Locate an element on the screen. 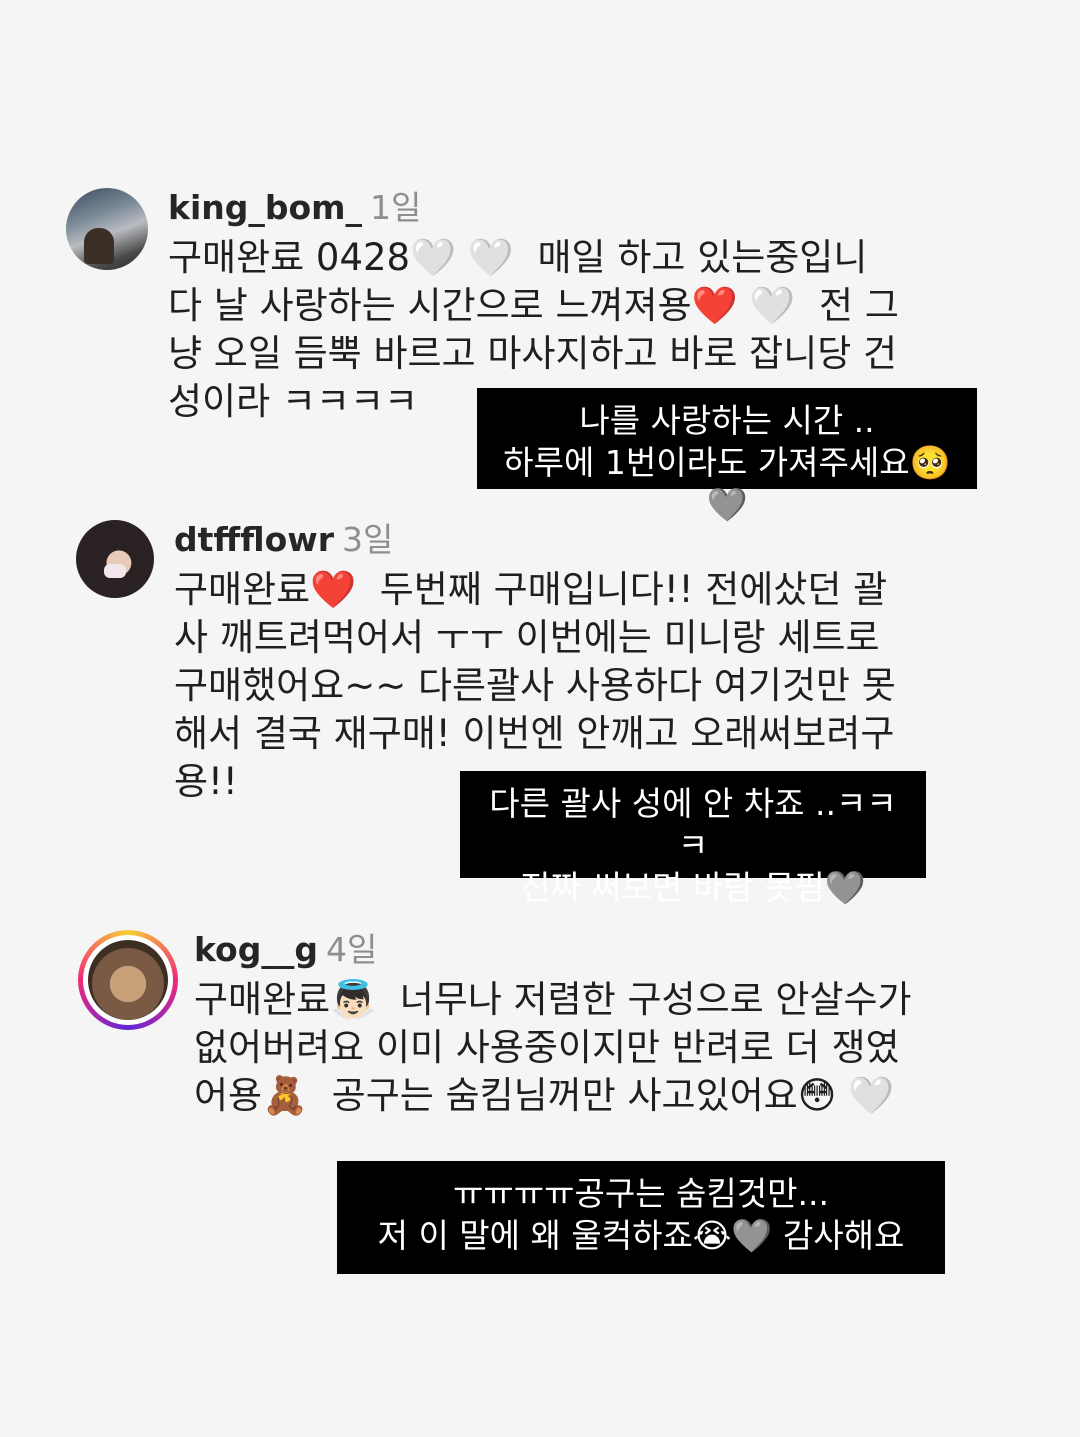 This screenshot has width=1080, height=1437. timestamp: 1일 is located at coordinates (396, 207).